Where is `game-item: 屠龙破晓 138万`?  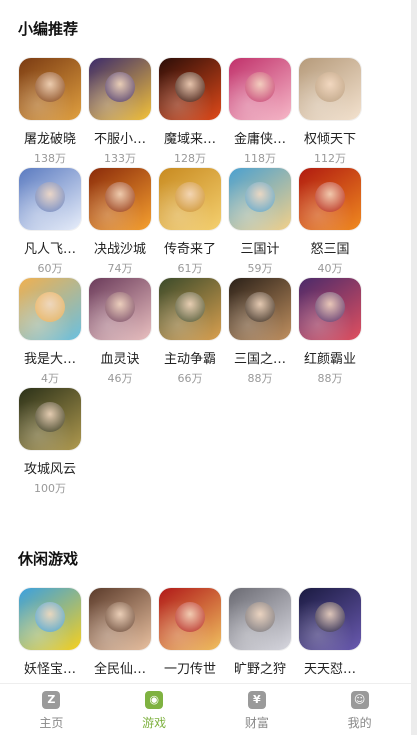
game-item: 屠龙破晓 138万 is located at coordinates (50, 113).